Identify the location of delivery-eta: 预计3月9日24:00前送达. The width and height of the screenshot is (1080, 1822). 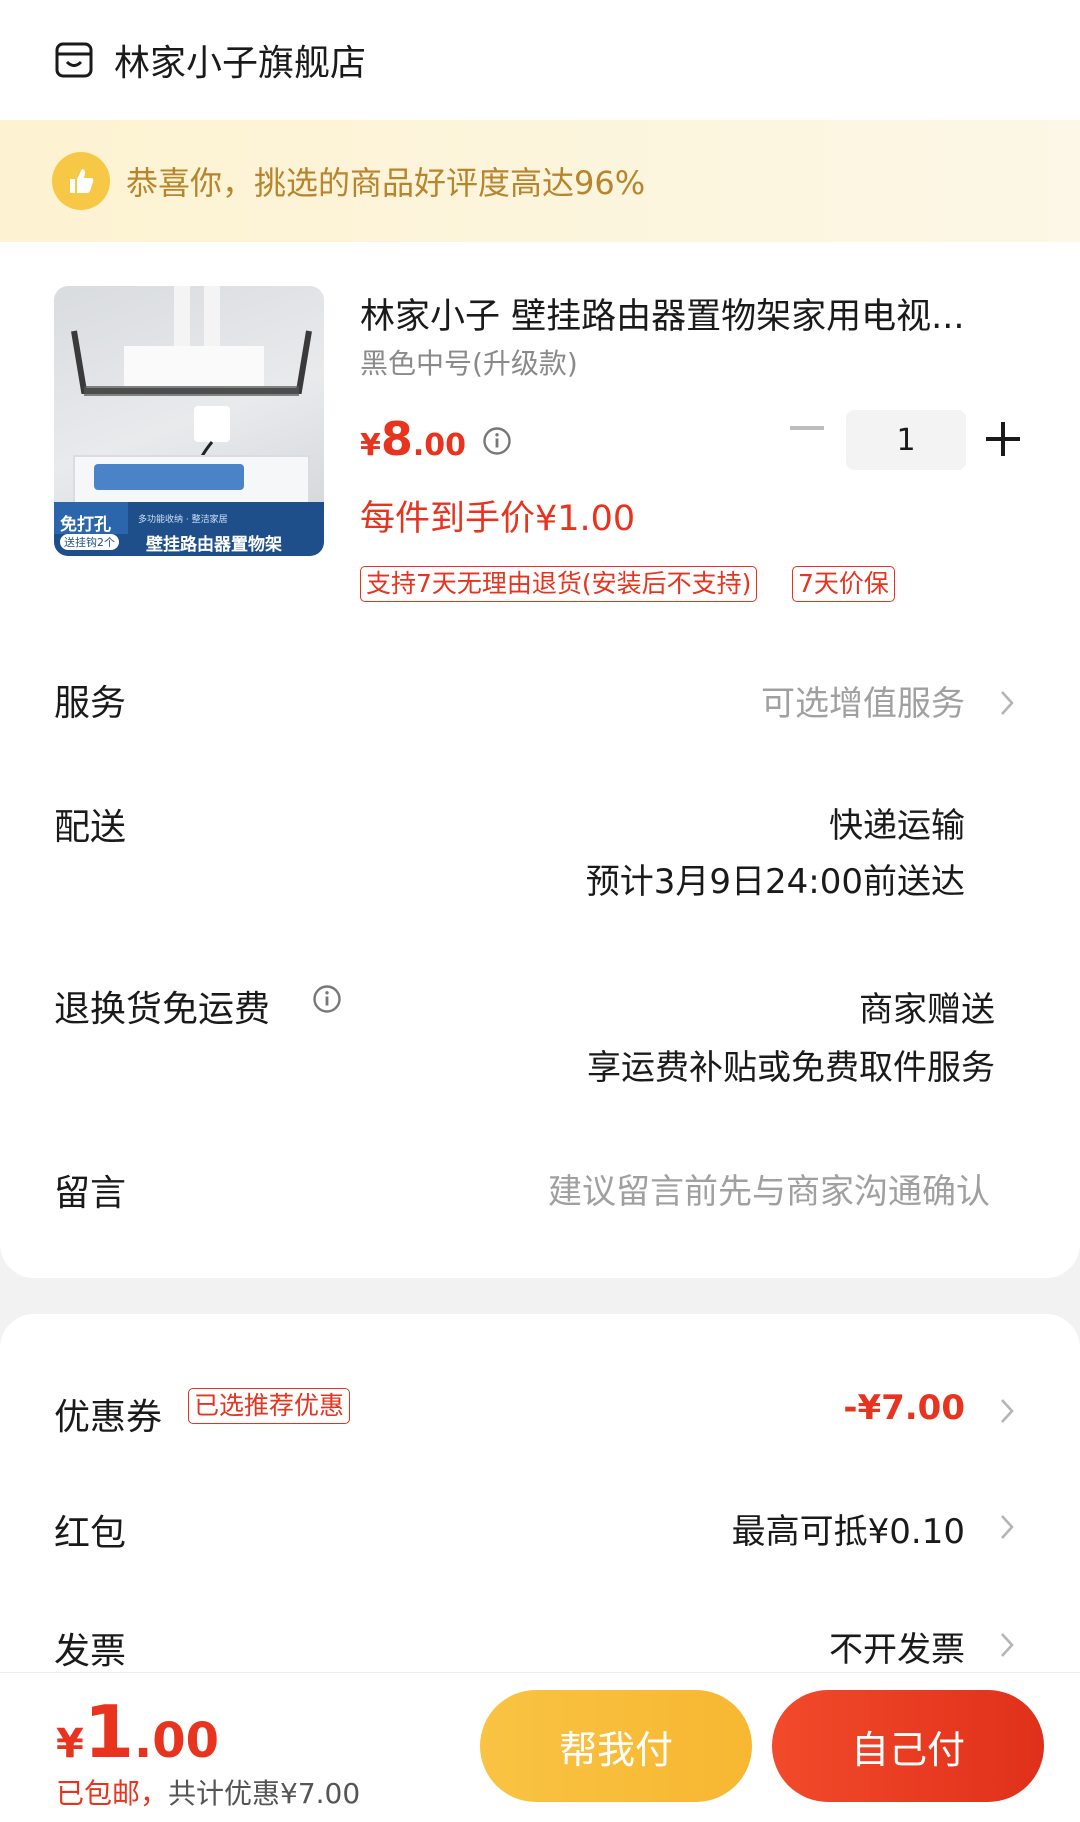
(775, 882).